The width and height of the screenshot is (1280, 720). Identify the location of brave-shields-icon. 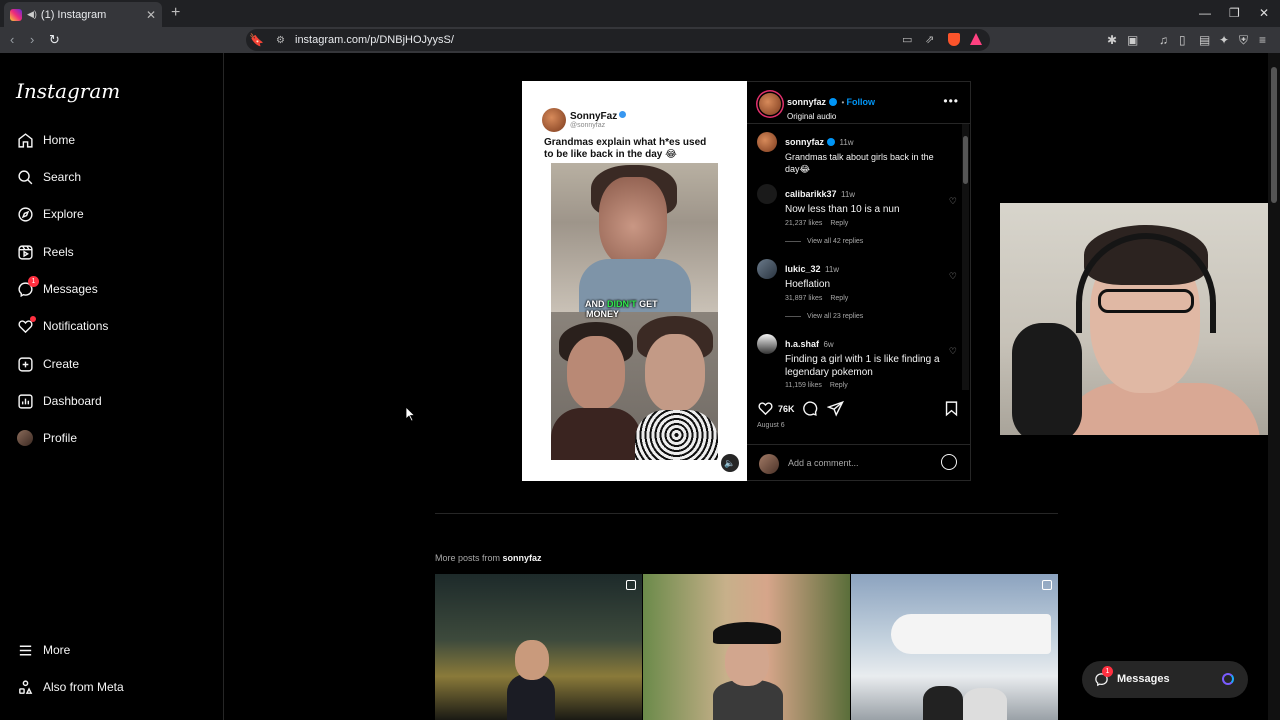
(954, 39).